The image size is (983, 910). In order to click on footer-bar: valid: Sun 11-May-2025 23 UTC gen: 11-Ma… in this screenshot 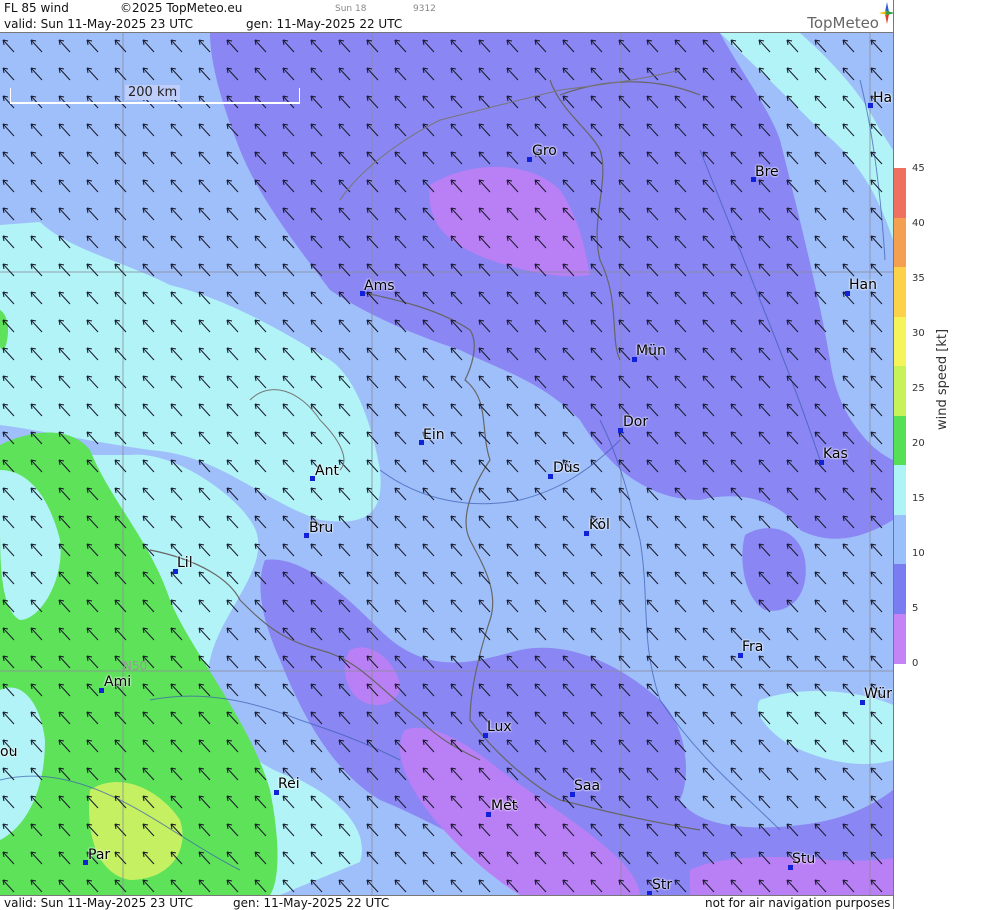, I will do `click(446, 902)`.